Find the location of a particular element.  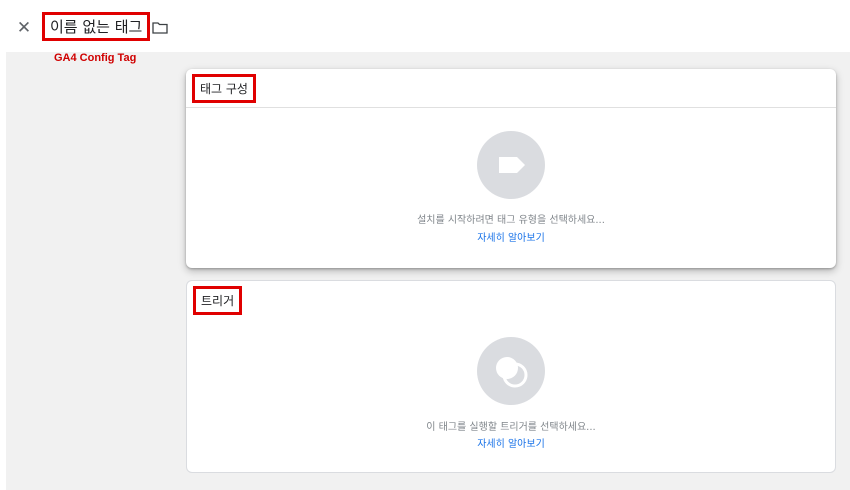

trigger-title: 트리거 is located at coordinates (218, 300).